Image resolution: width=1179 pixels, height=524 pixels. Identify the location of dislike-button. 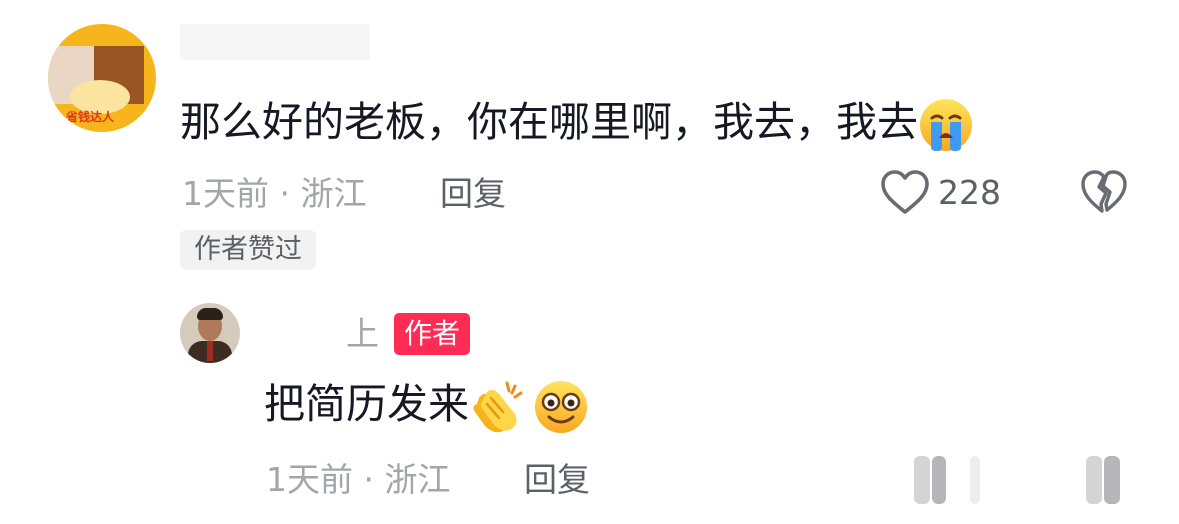
(1104, 192).